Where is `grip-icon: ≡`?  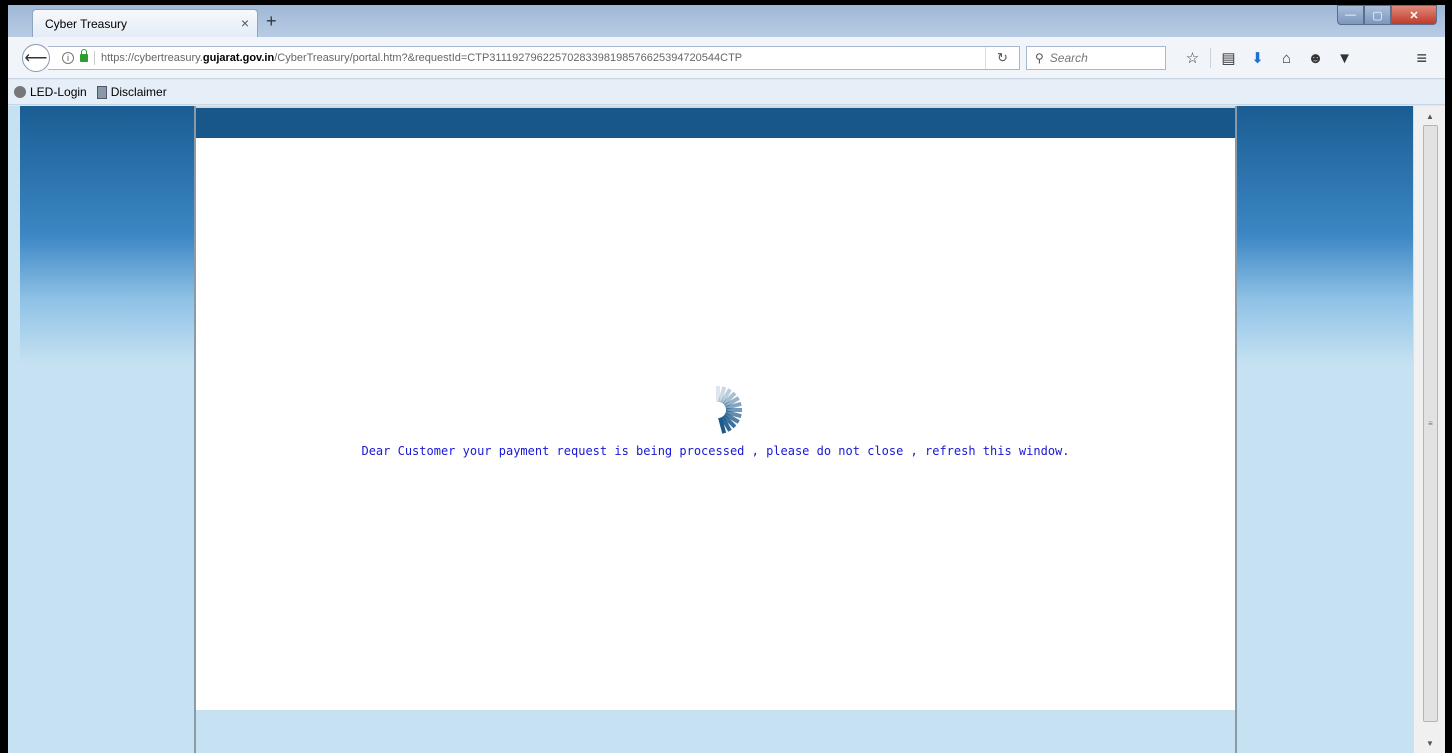 grip-icon: ≡ is located at coordinates (1430, 423).